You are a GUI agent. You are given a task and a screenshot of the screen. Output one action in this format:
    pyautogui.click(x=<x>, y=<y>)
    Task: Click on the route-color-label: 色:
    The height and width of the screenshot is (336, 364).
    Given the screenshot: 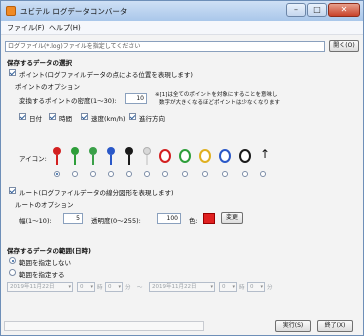 What is the action you would take?
    pyautogui.click(x=193, y=221)
    